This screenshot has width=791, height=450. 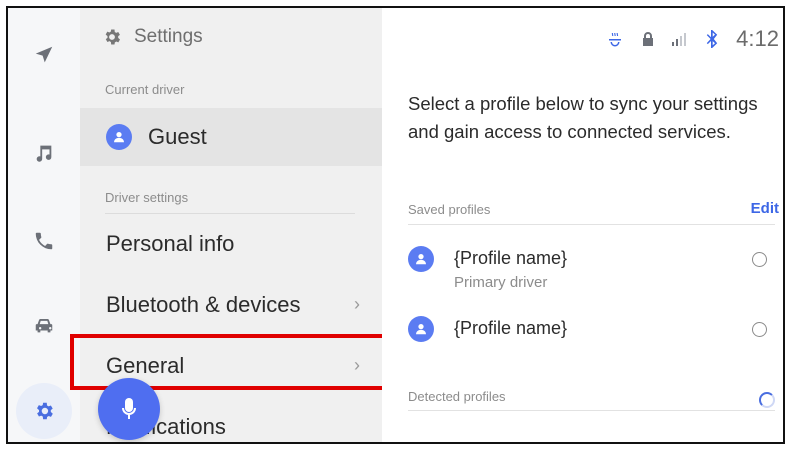 I want to click on signal-icon, so click(x=680, y=39).